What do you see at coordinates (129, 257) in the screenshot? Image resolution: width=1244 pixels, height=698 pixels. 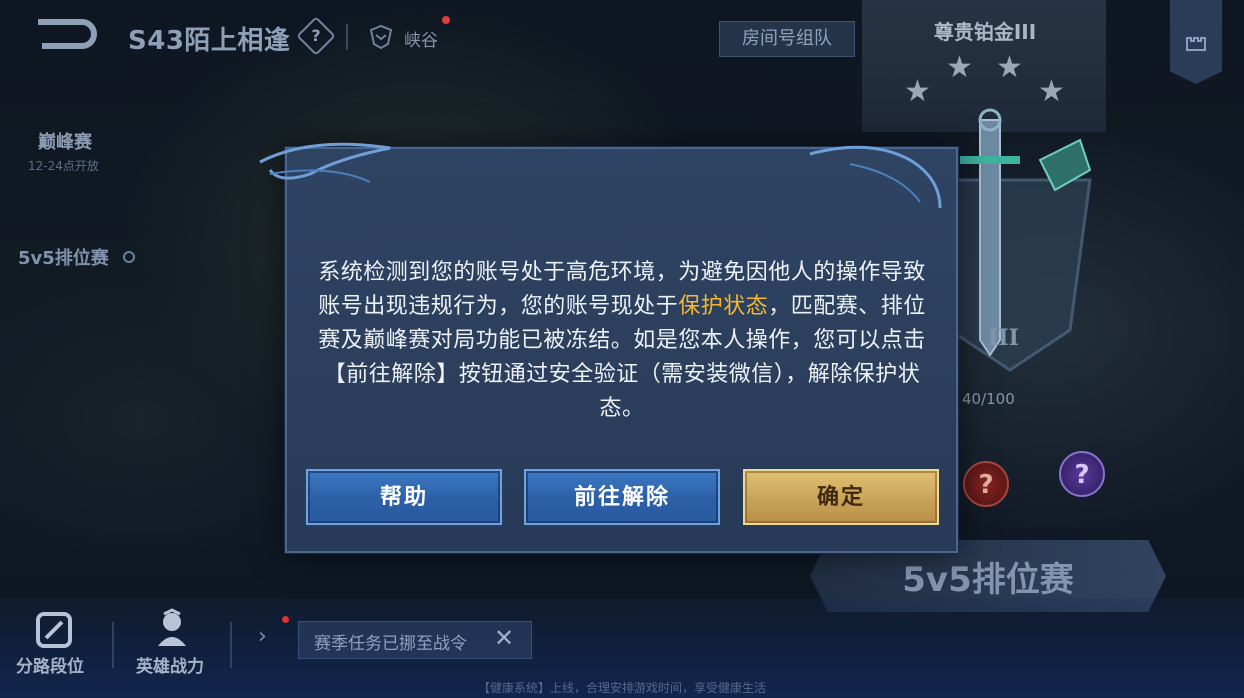 I see `selected-indicator` at bounding box center [129, 257].